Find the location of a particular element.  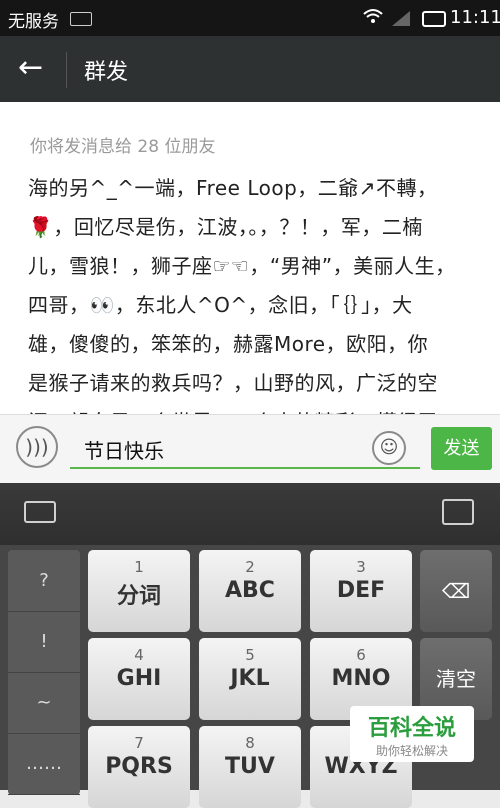

recipient-count-hint: 你将发消息给 28 位朋友 is located at coordinates (123, 147).